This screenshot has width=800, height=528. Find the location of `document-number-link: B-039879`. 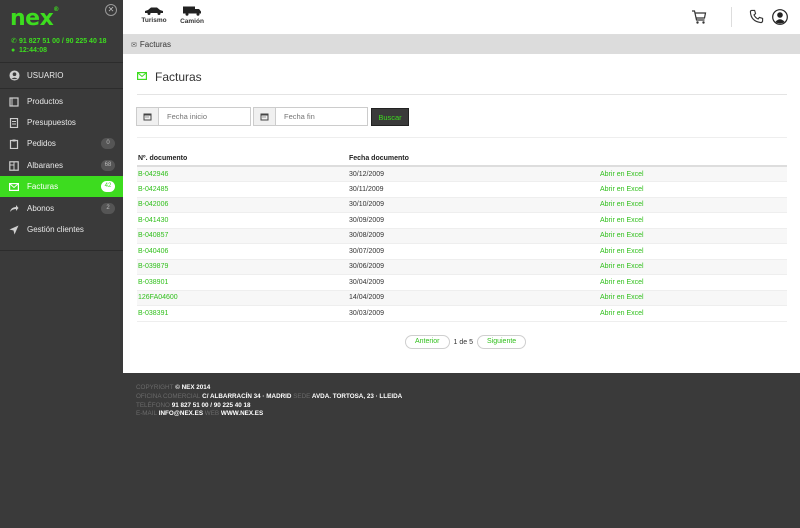

document-number-link: B-039879 is located at coordinates (242, 267).